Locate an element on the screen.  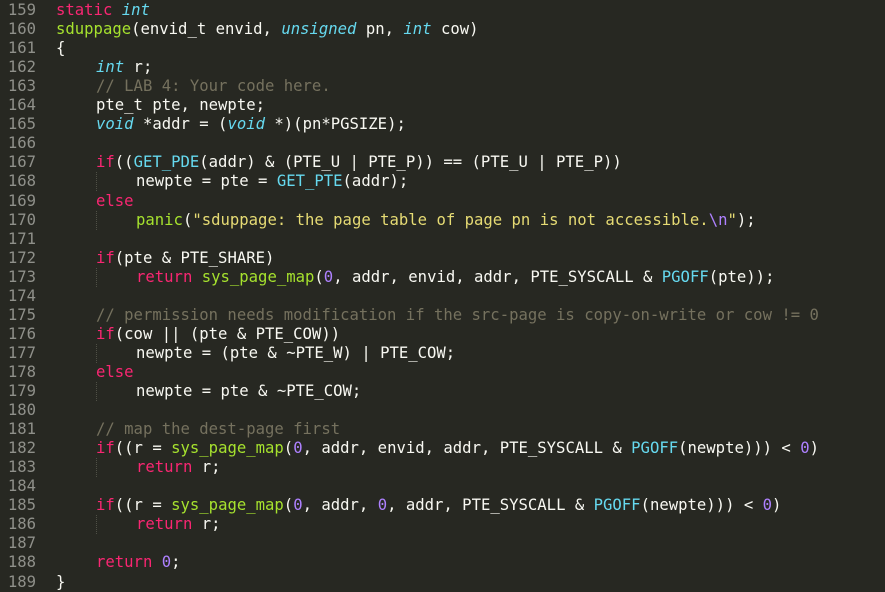
line-number: 159 is located at coordinates (21, 10).